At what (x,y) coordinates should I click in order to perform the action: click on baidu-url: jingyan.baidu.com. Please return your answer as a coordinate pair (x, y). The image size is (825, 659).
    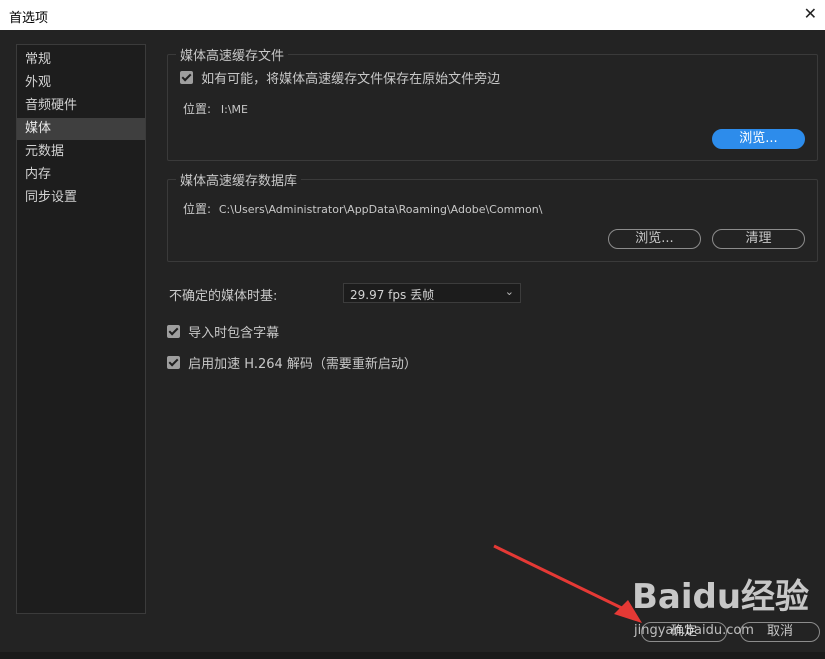
    Looking at the image, I should click on (694, 630).